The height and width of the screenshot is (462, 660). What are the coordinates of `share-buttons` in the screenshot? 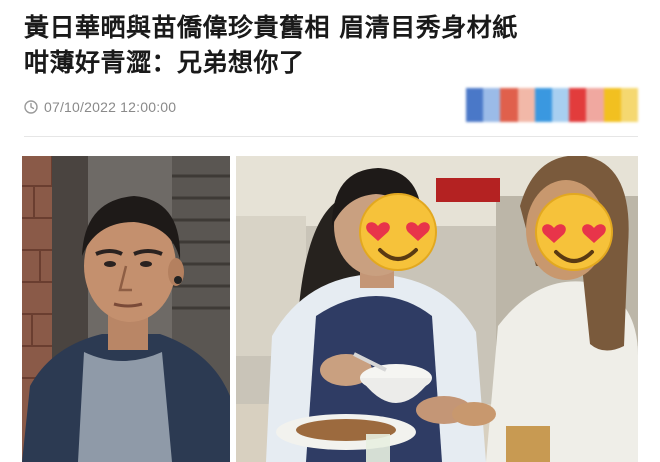 It's located at (552, 105).